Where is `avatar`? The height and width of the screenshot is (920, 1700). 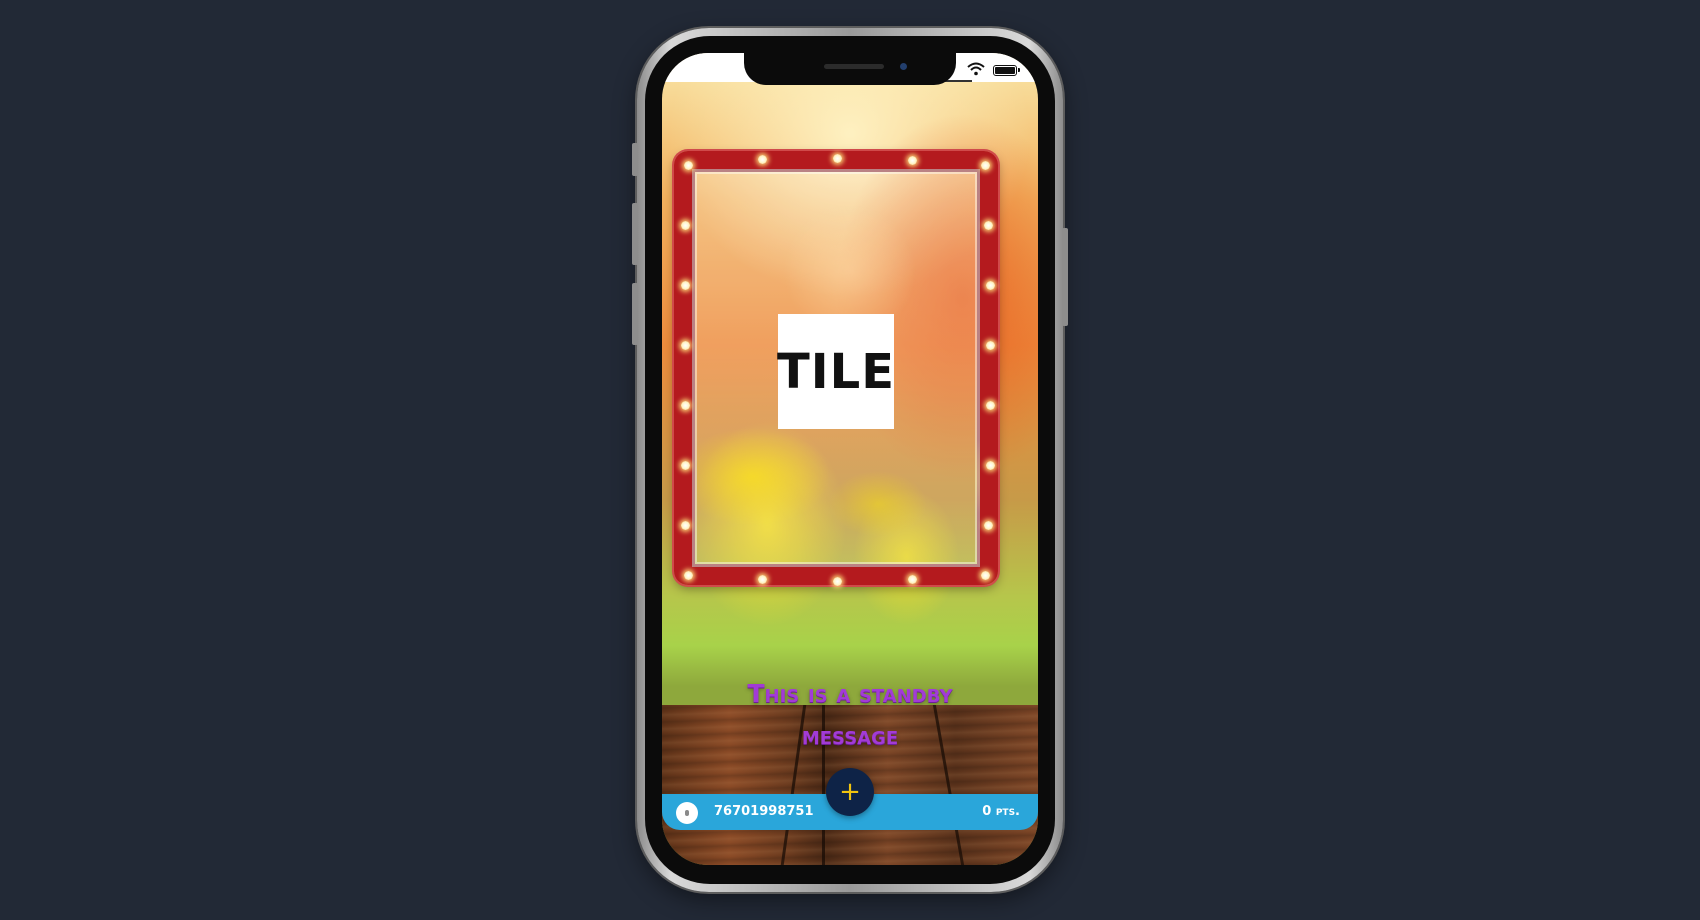 avatar is located at coordinates (687, 813).